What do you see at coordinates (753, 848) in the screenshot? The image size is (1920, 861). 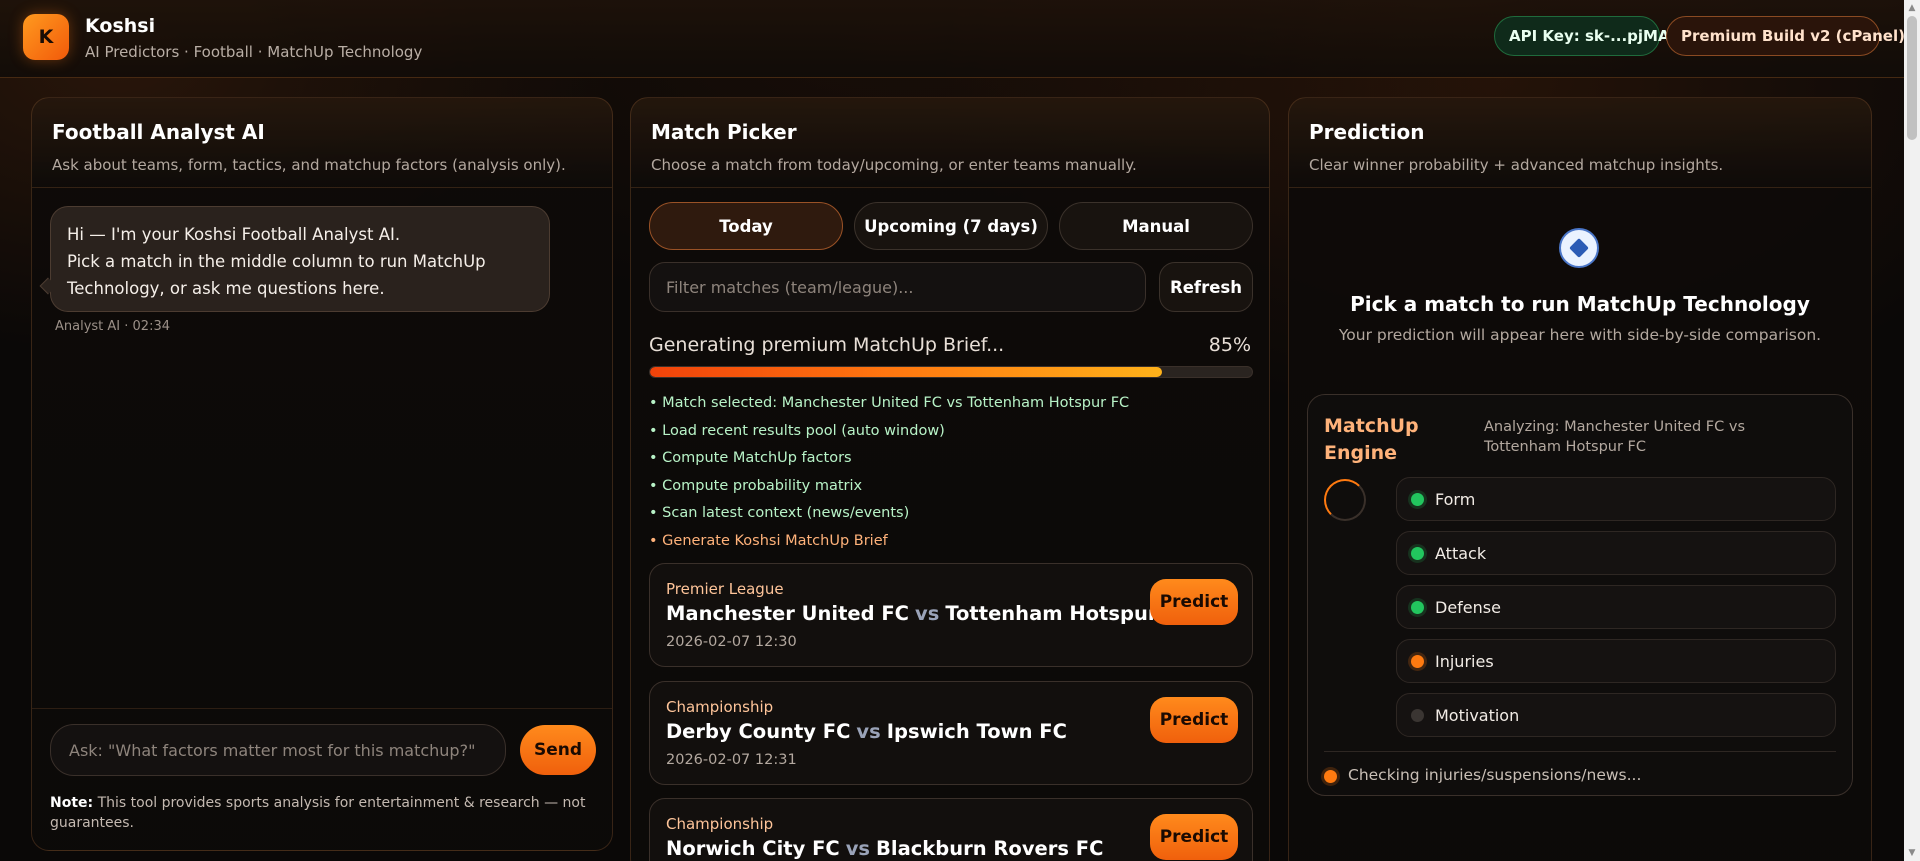 I see `home-team: Norwich City FC` at bounding box center [753, 848].